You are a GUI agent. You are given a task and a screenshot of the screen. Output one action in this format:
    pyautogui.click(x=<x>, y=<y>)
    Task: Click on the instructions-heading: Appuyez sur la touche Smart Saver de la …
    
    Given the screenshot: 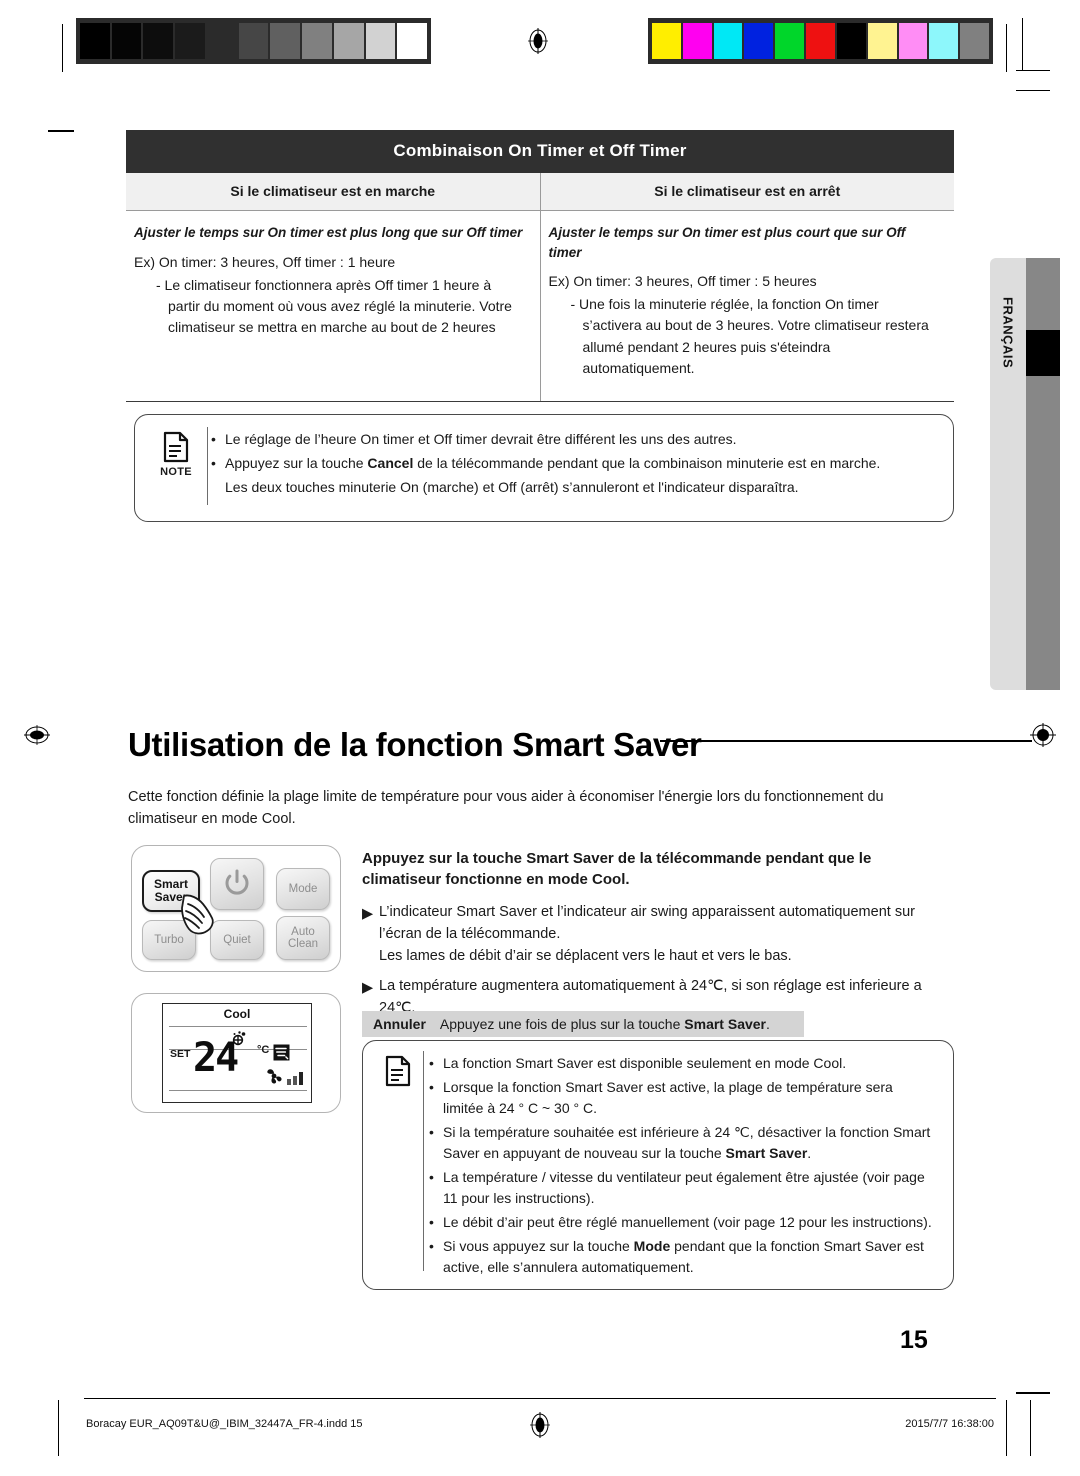 What is the action you would take?
    pyautogui.click(x=617, y=869)
    